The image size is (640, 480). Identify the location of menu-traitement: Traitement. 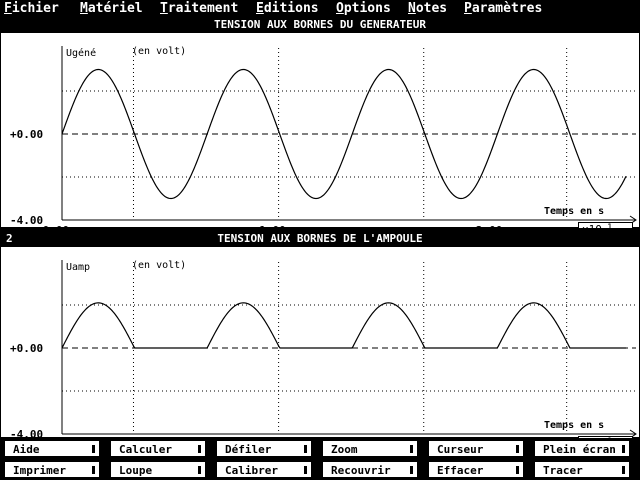
(199, 8).